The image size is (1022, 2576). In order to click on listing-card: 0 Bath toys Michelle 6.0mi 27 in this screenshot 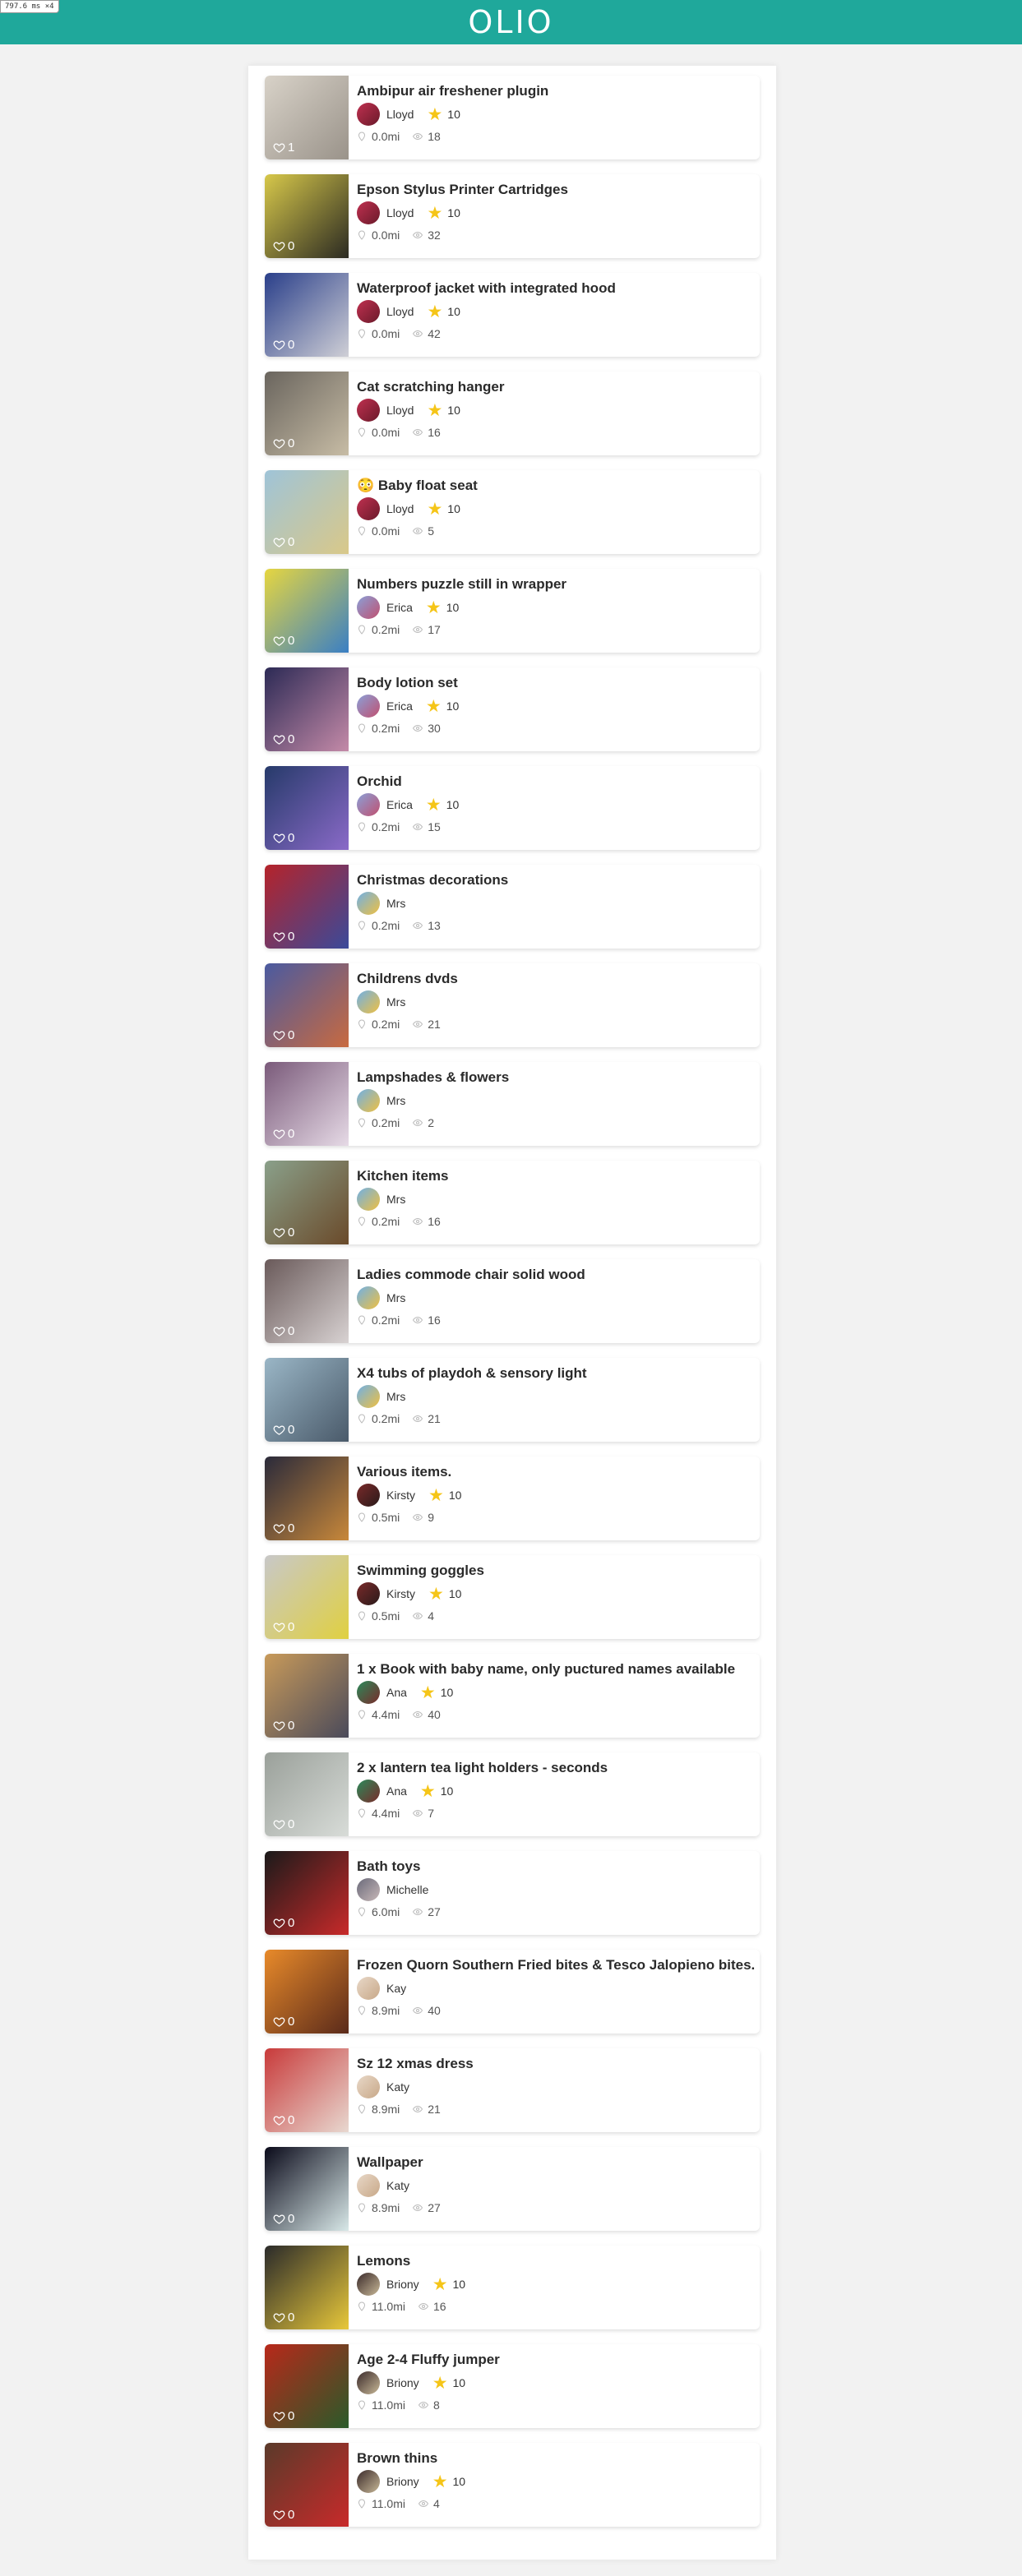, I will do `click(512, 1893)`.